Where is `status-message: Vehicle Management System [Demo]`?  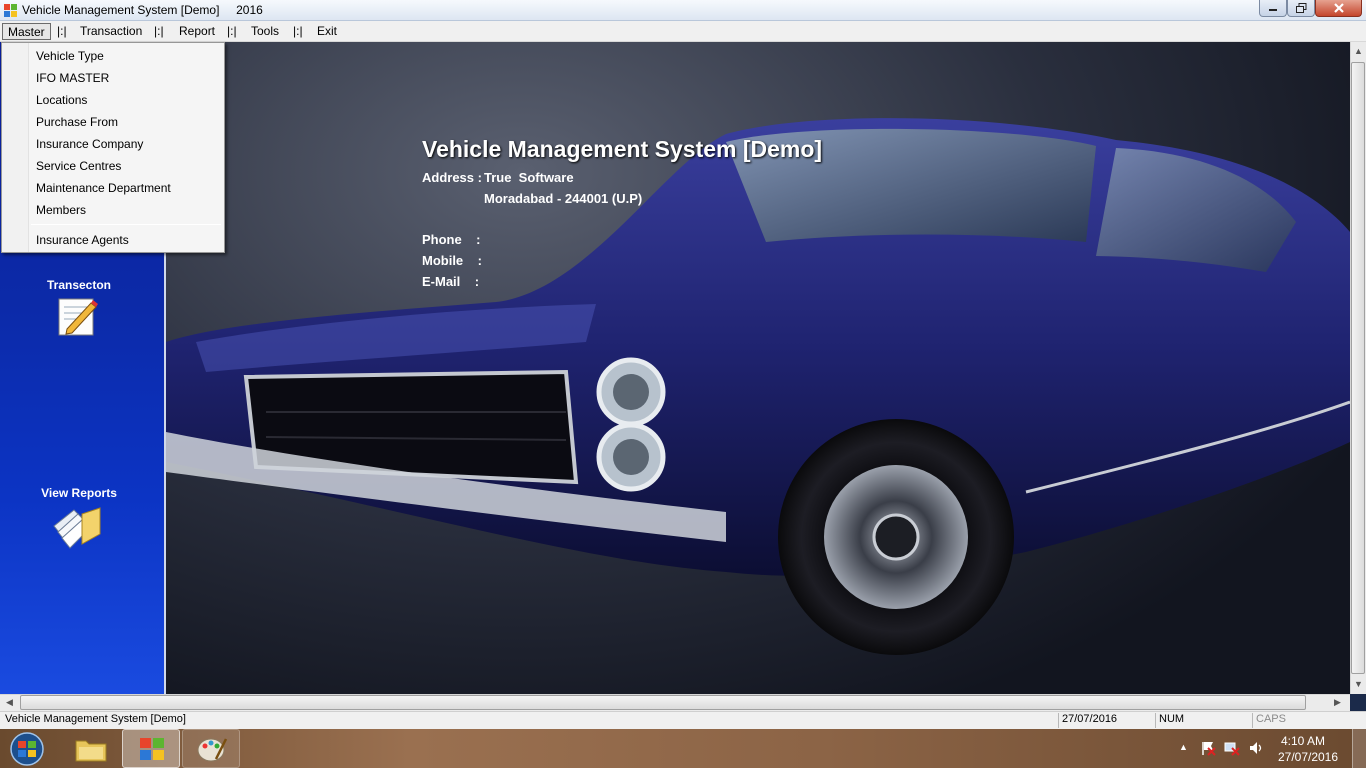 status-message: Vehicle Management System [Demo] is located at coordinates (95, 719).